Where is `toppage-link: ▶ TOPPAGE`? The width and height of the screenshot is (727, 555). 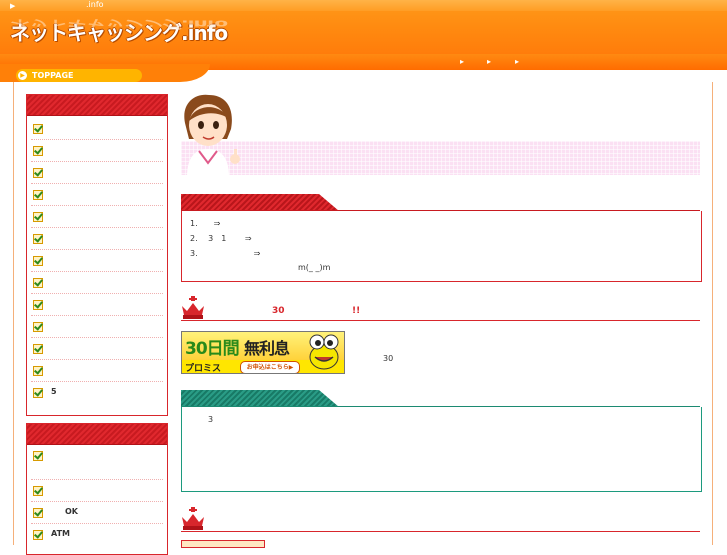
toppage-link: ▶ TOPPAGE is located at coordinates (79, 75).